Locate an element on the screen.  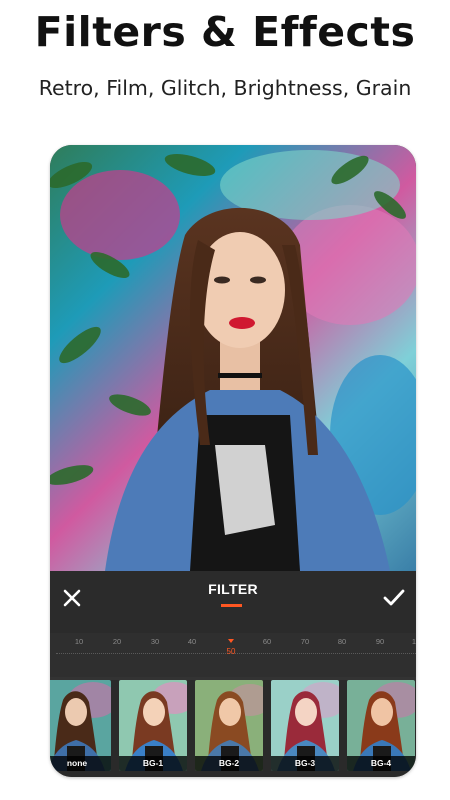
page-title: Filters & Effects is located at coordinates (225, 32).